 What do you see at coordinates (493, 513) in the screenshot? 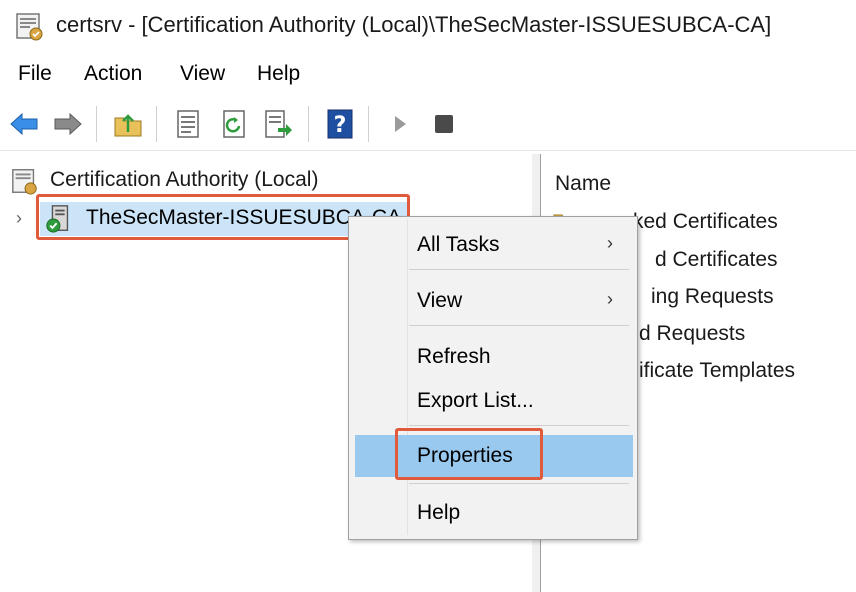
I see `menu-item-help: Help` at bounding box center [493, 513].